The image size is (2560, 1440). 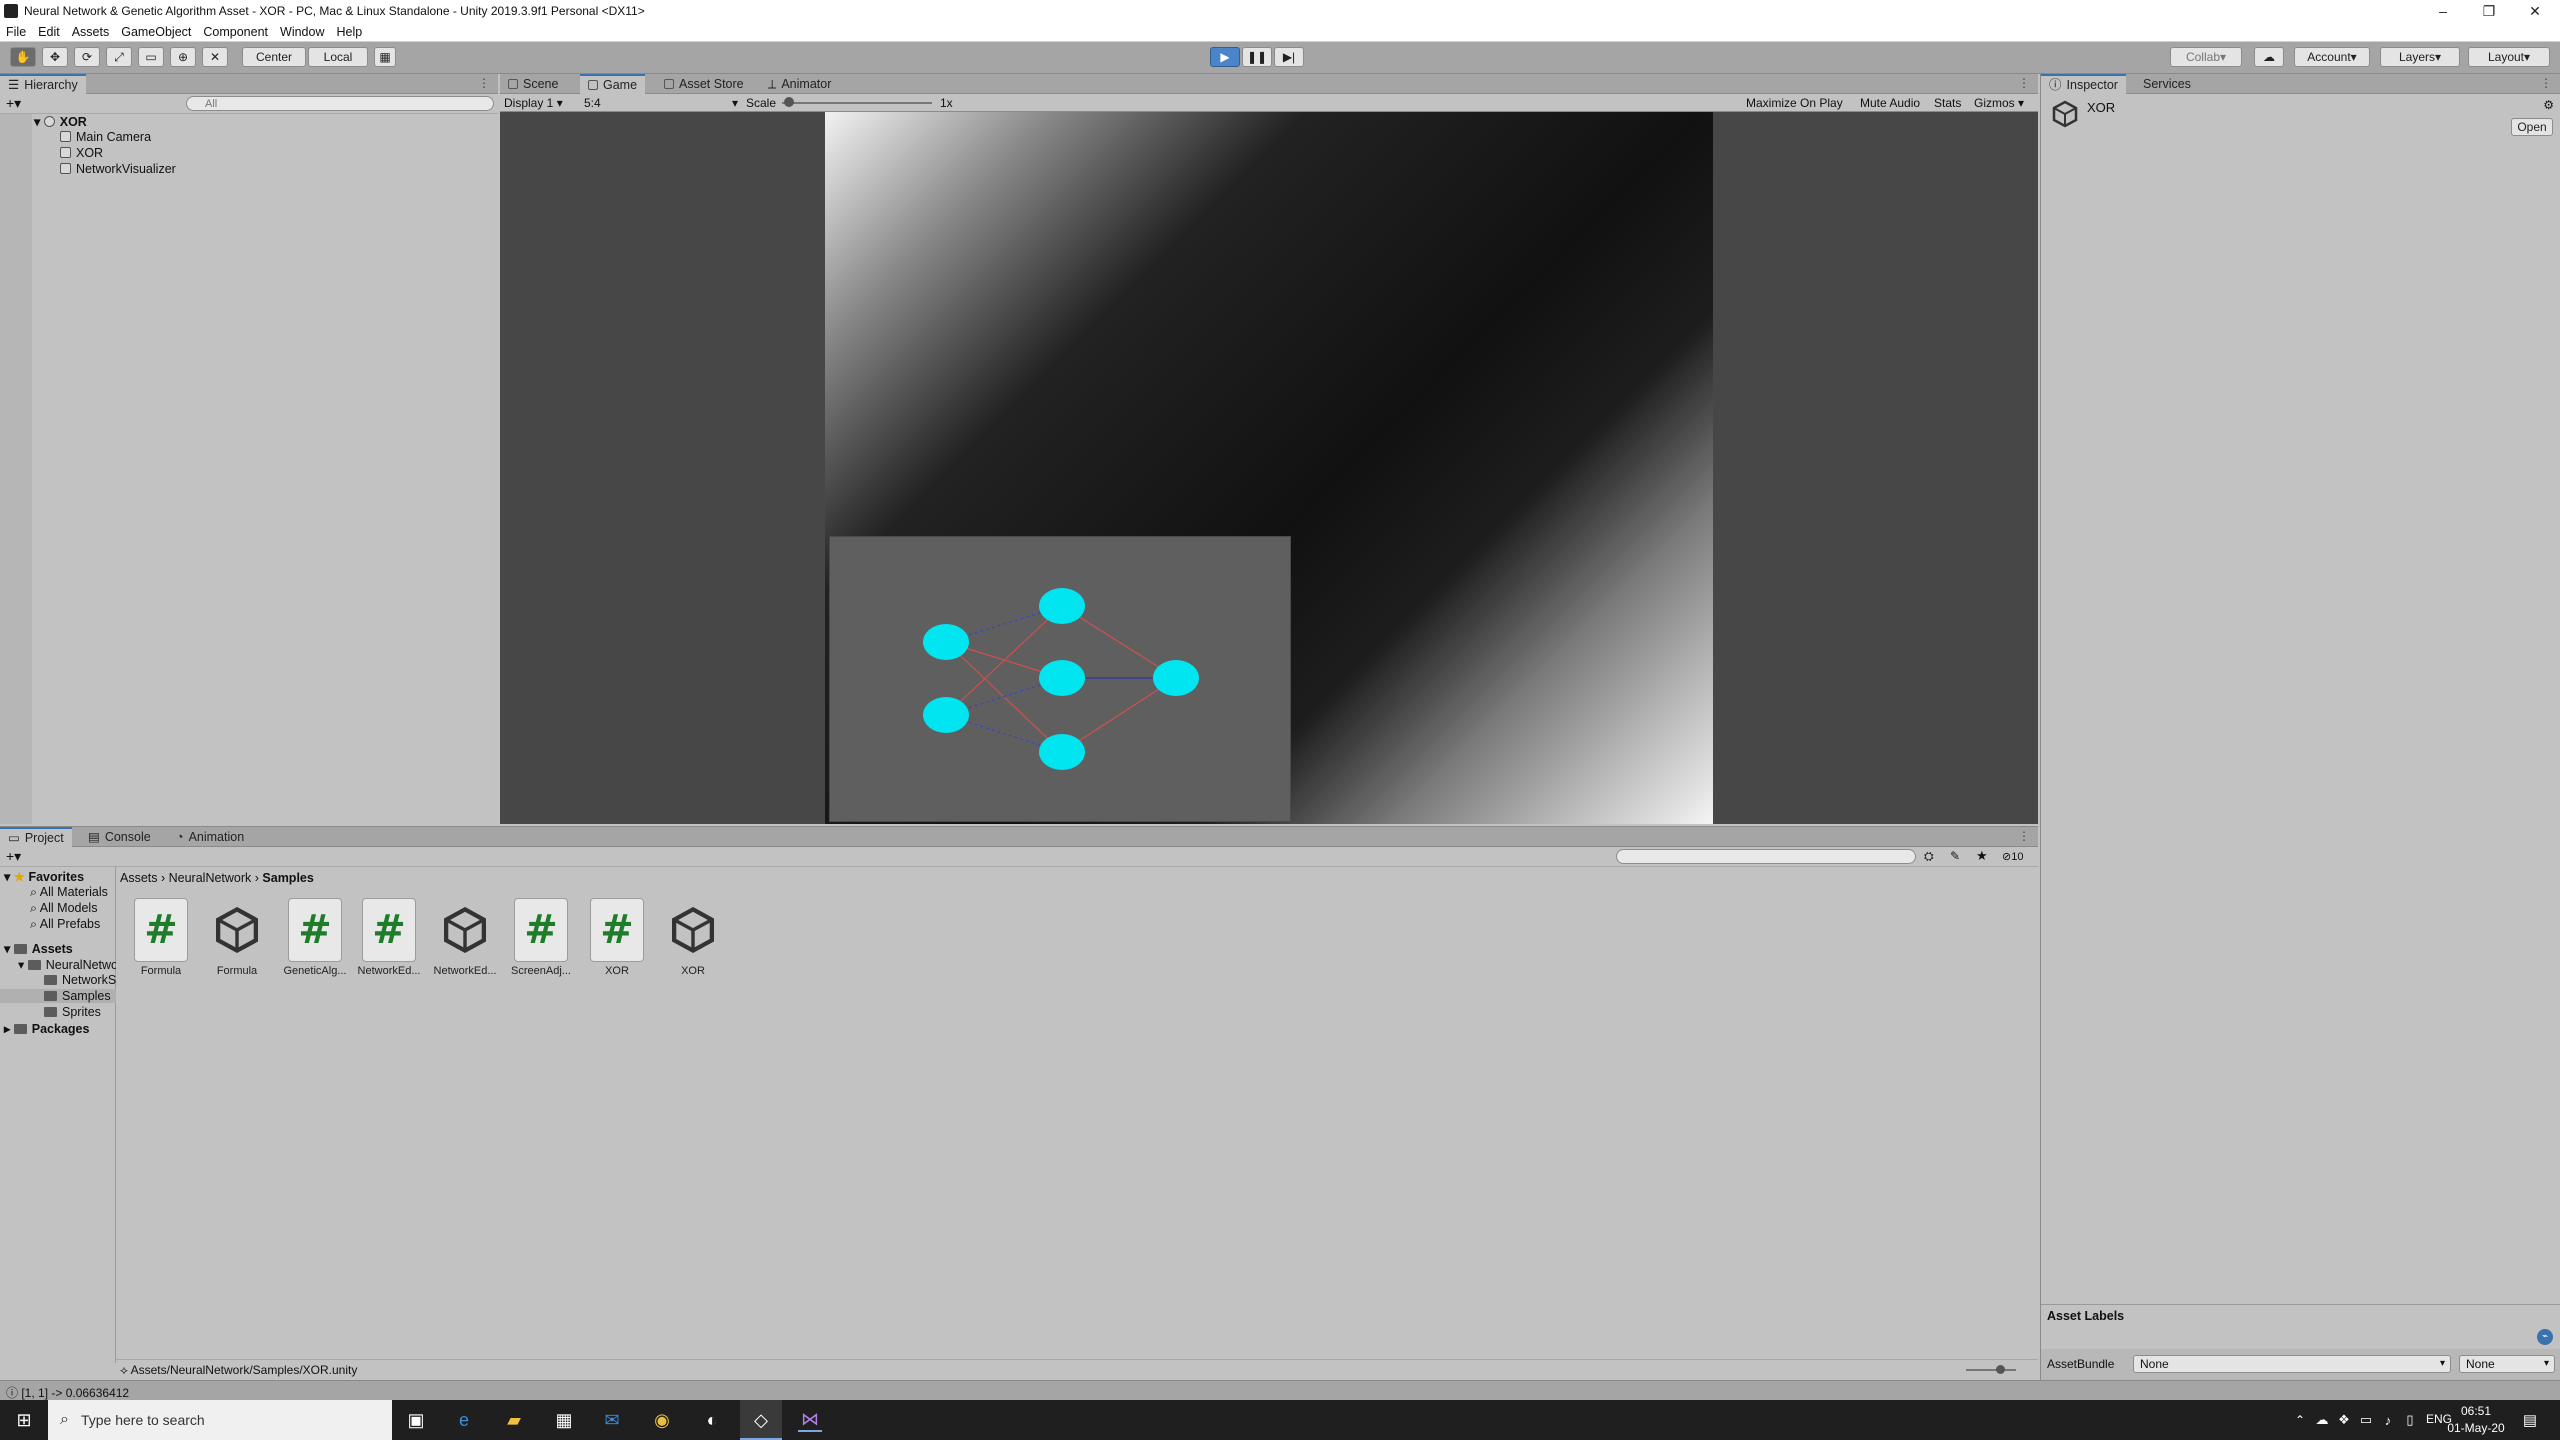 I want to click on tab-console: ▤ Console, so click(x=119, y=837).